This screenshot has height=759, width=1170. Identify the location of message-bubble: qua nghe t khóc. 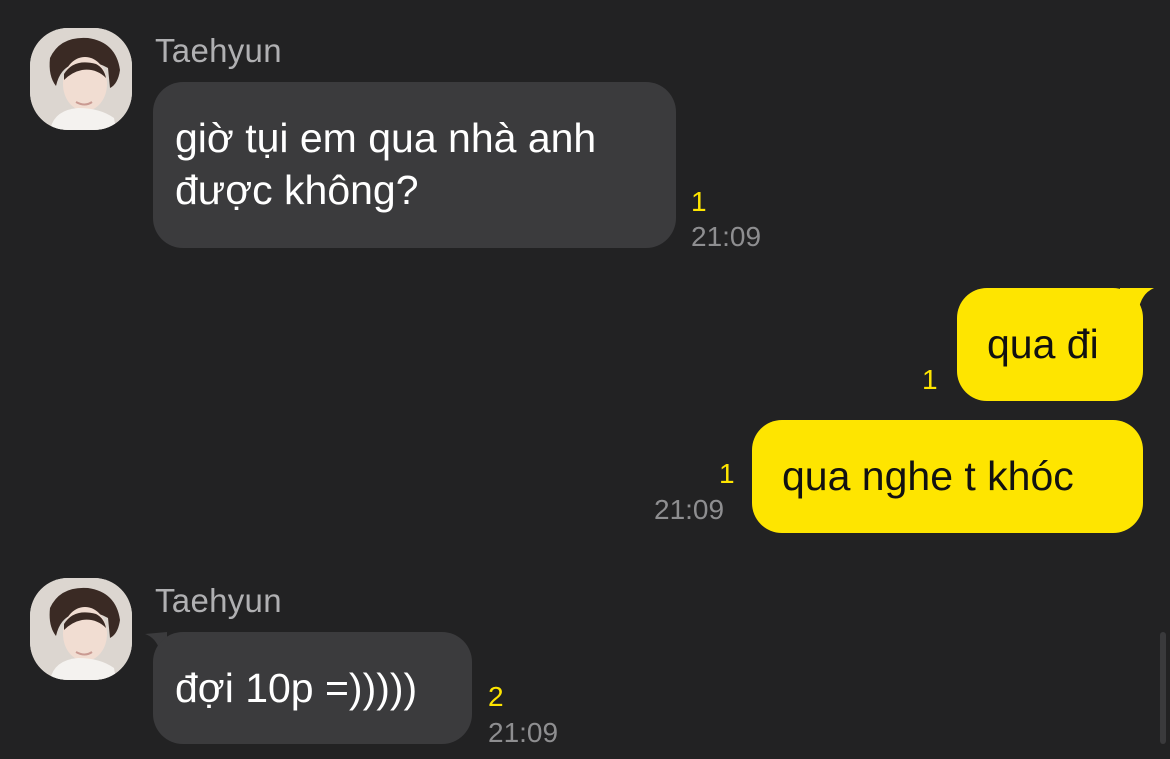
(947, 476).